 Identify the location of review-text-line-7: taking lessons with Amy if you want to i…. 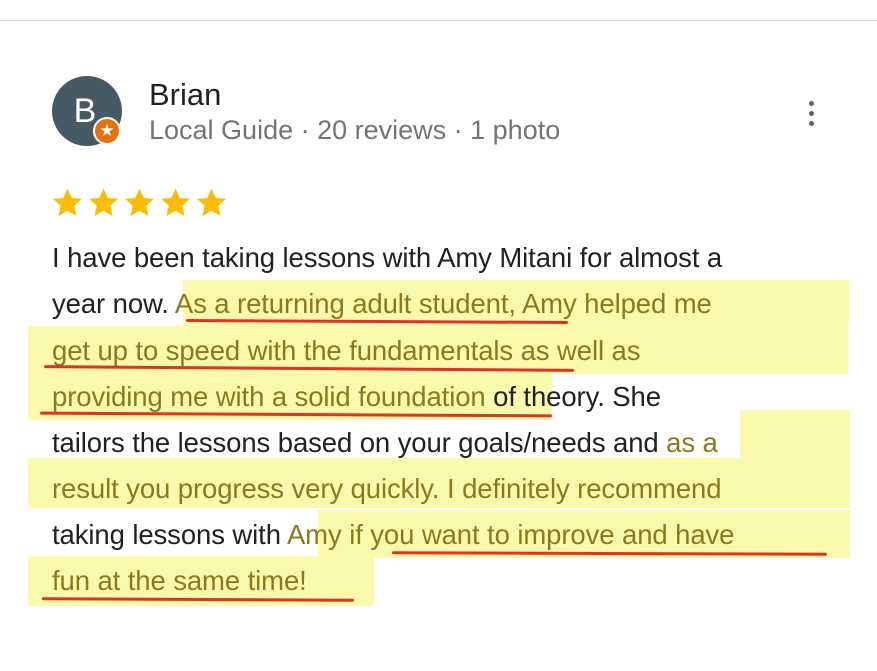
(393, 534).